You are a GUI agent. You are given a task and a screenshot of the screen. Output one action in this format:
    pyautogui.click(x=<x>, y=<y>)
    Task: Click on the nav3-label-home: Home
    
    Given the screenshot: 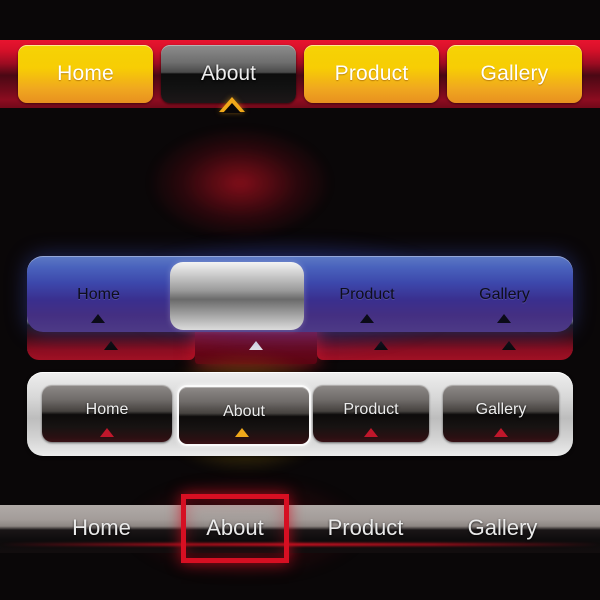 What is the action you would take?
    pyautogui.click(x=98, y=295)
    